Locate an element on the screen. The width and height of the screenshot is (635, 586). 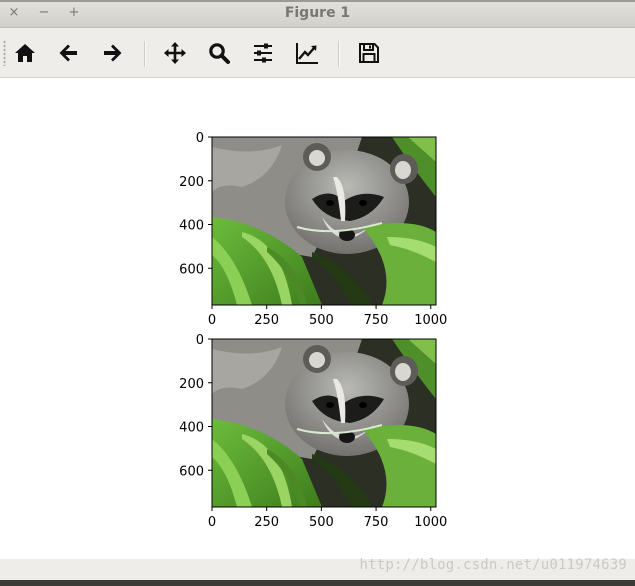
subplot-1: 0 250 500 750 1000 0 200 400 600 is located at coordinates (313, 229).